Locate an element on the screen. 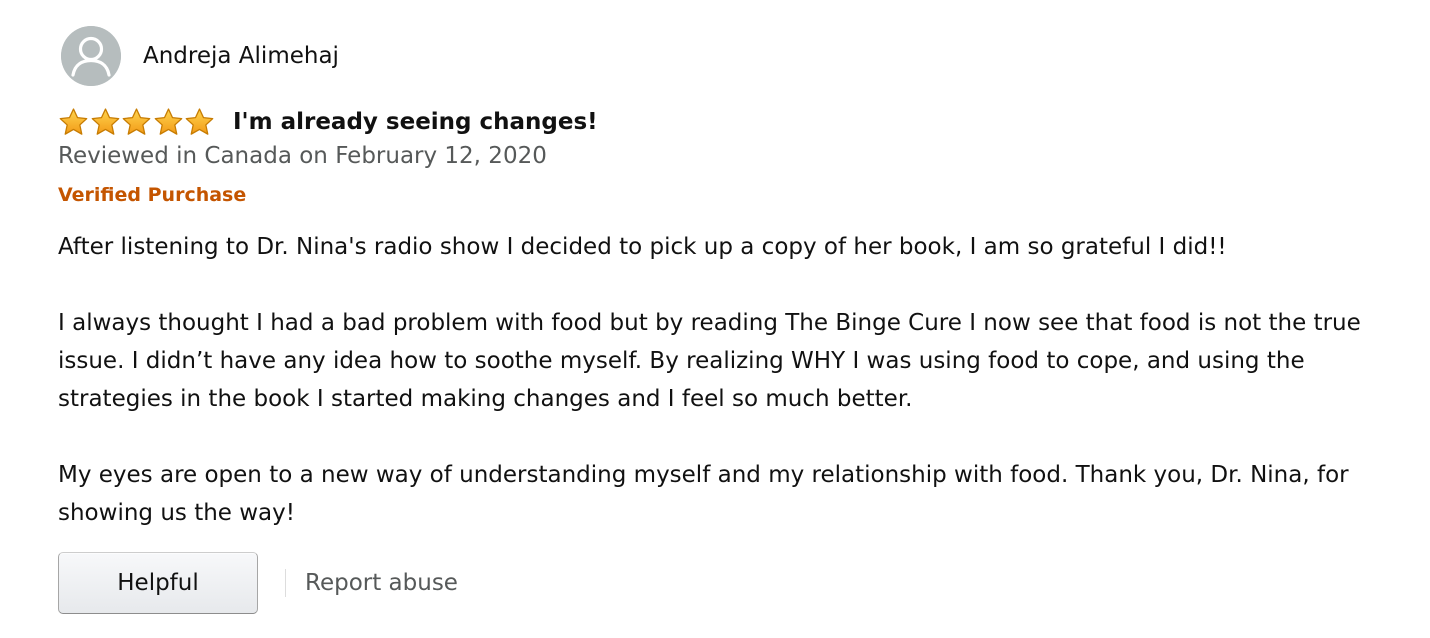 This screenshot has height=638, width=1430. avatar is located at coordinates (91, 56).